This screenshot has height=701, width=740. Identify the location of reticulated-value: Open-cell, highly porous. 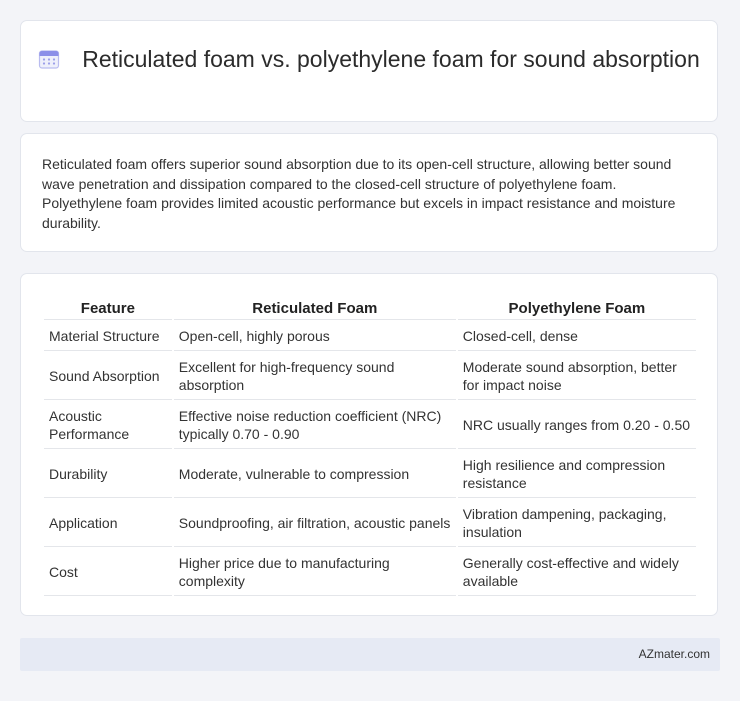
(314, 336).